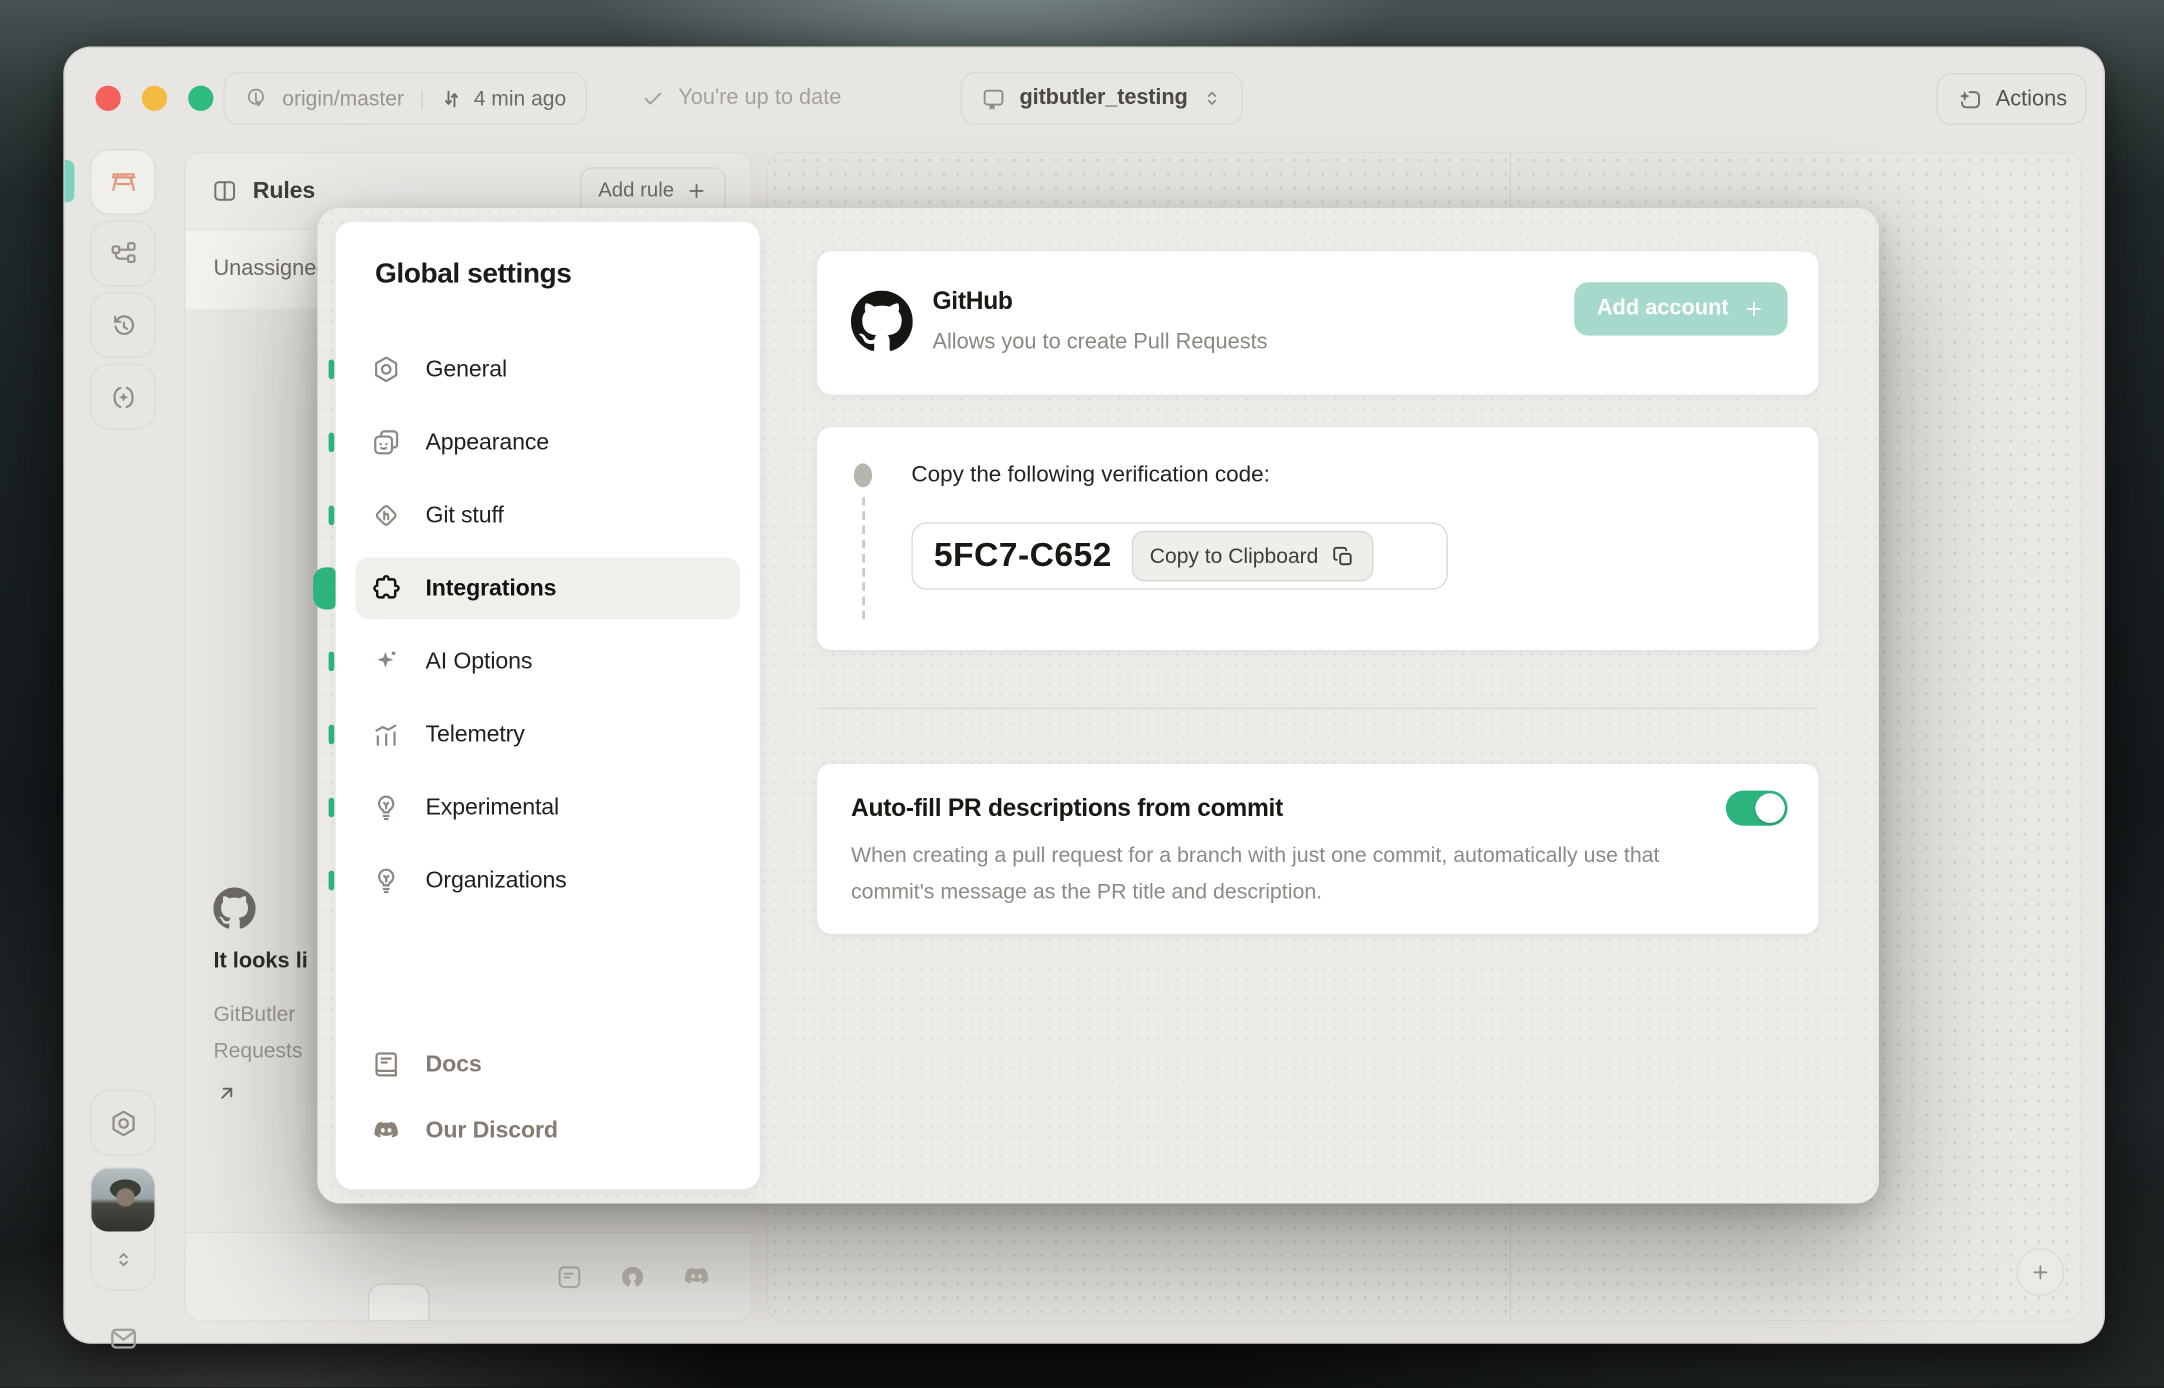  I want to click on verification-code: 5FC7-C652, so click(1022, 555).